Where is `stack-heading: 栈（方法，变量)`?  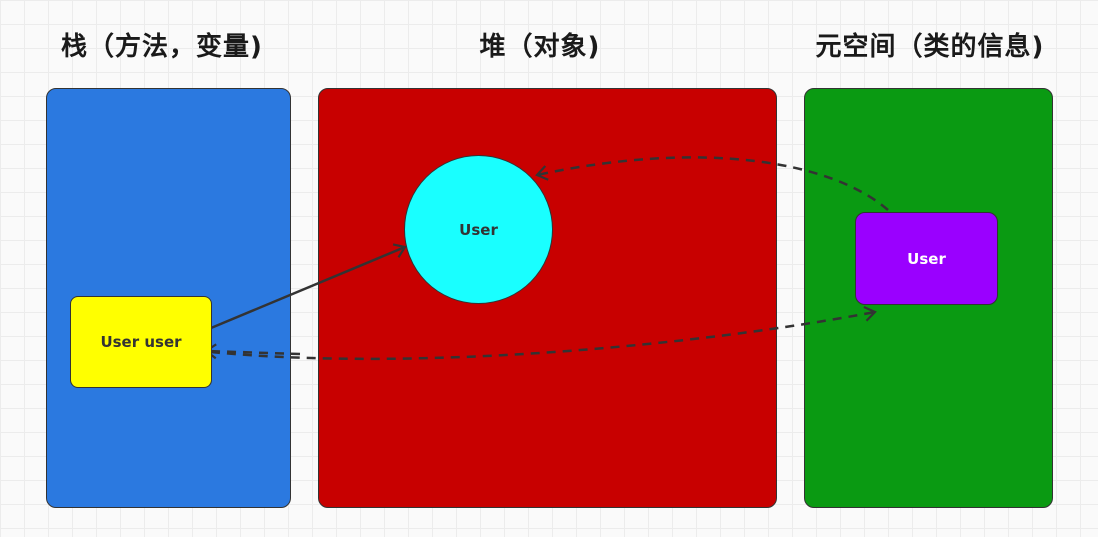 stack-heading: 栈（方法，变量) is located at coordinates (162, 47).